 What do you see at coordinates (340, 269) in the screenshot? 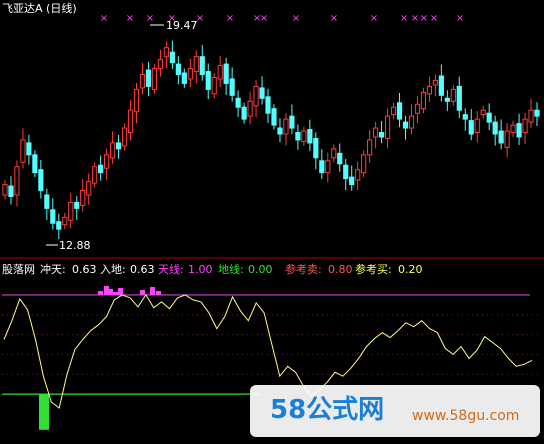
I see `legend-sell-value: 0.80` at bounding box center [340, 269].